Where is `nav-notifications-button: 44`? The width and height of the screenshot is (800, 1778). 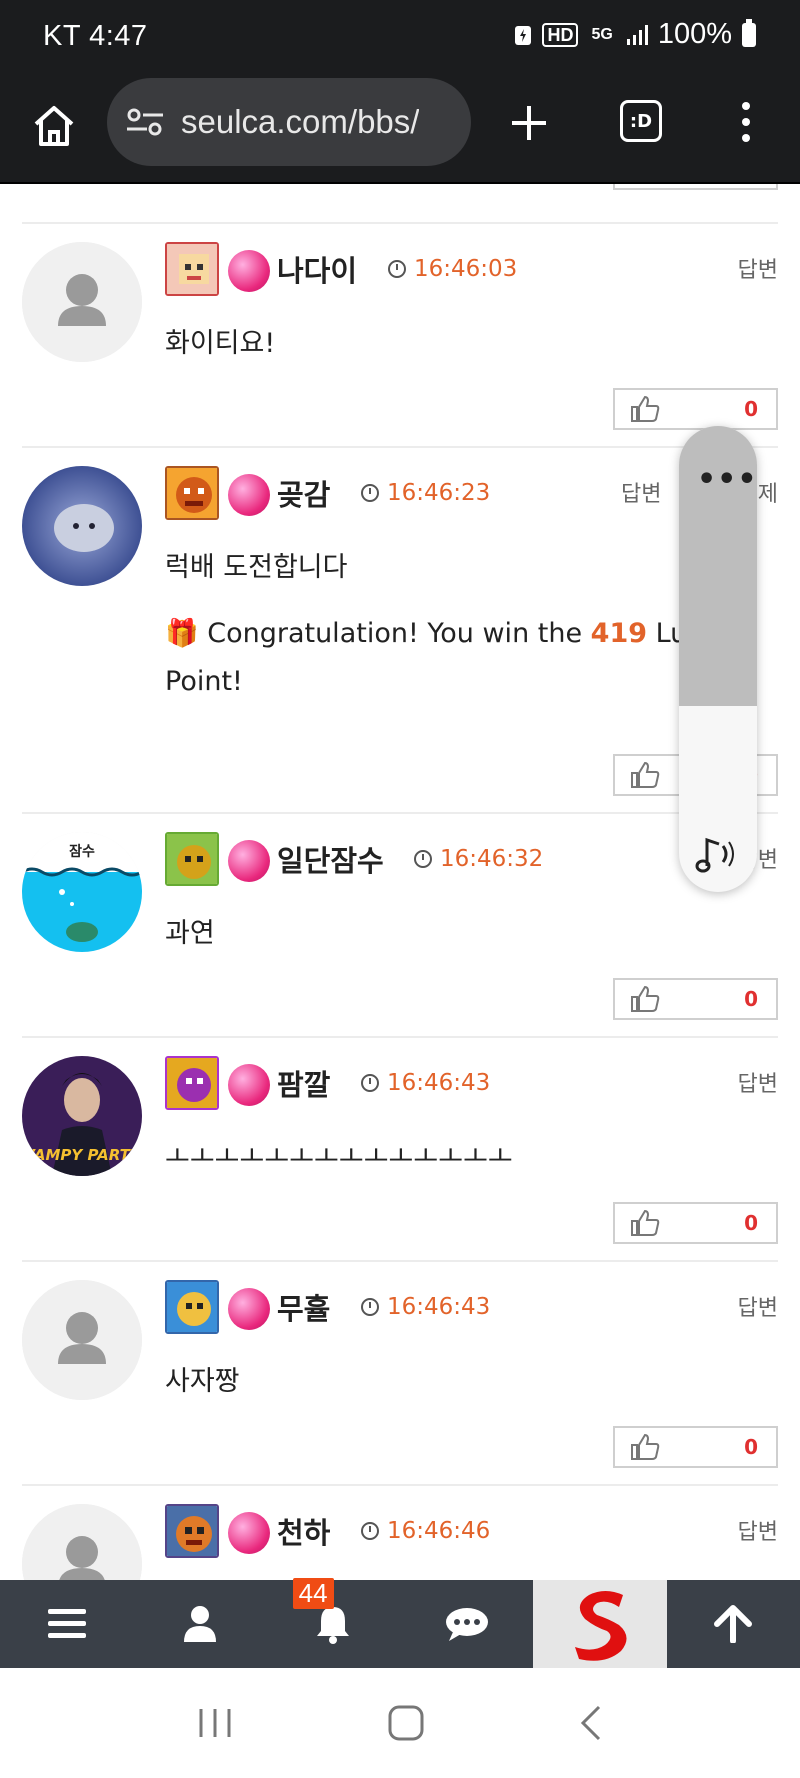
nav-notifications-button: 44 is located at coordinates (333, 1623).